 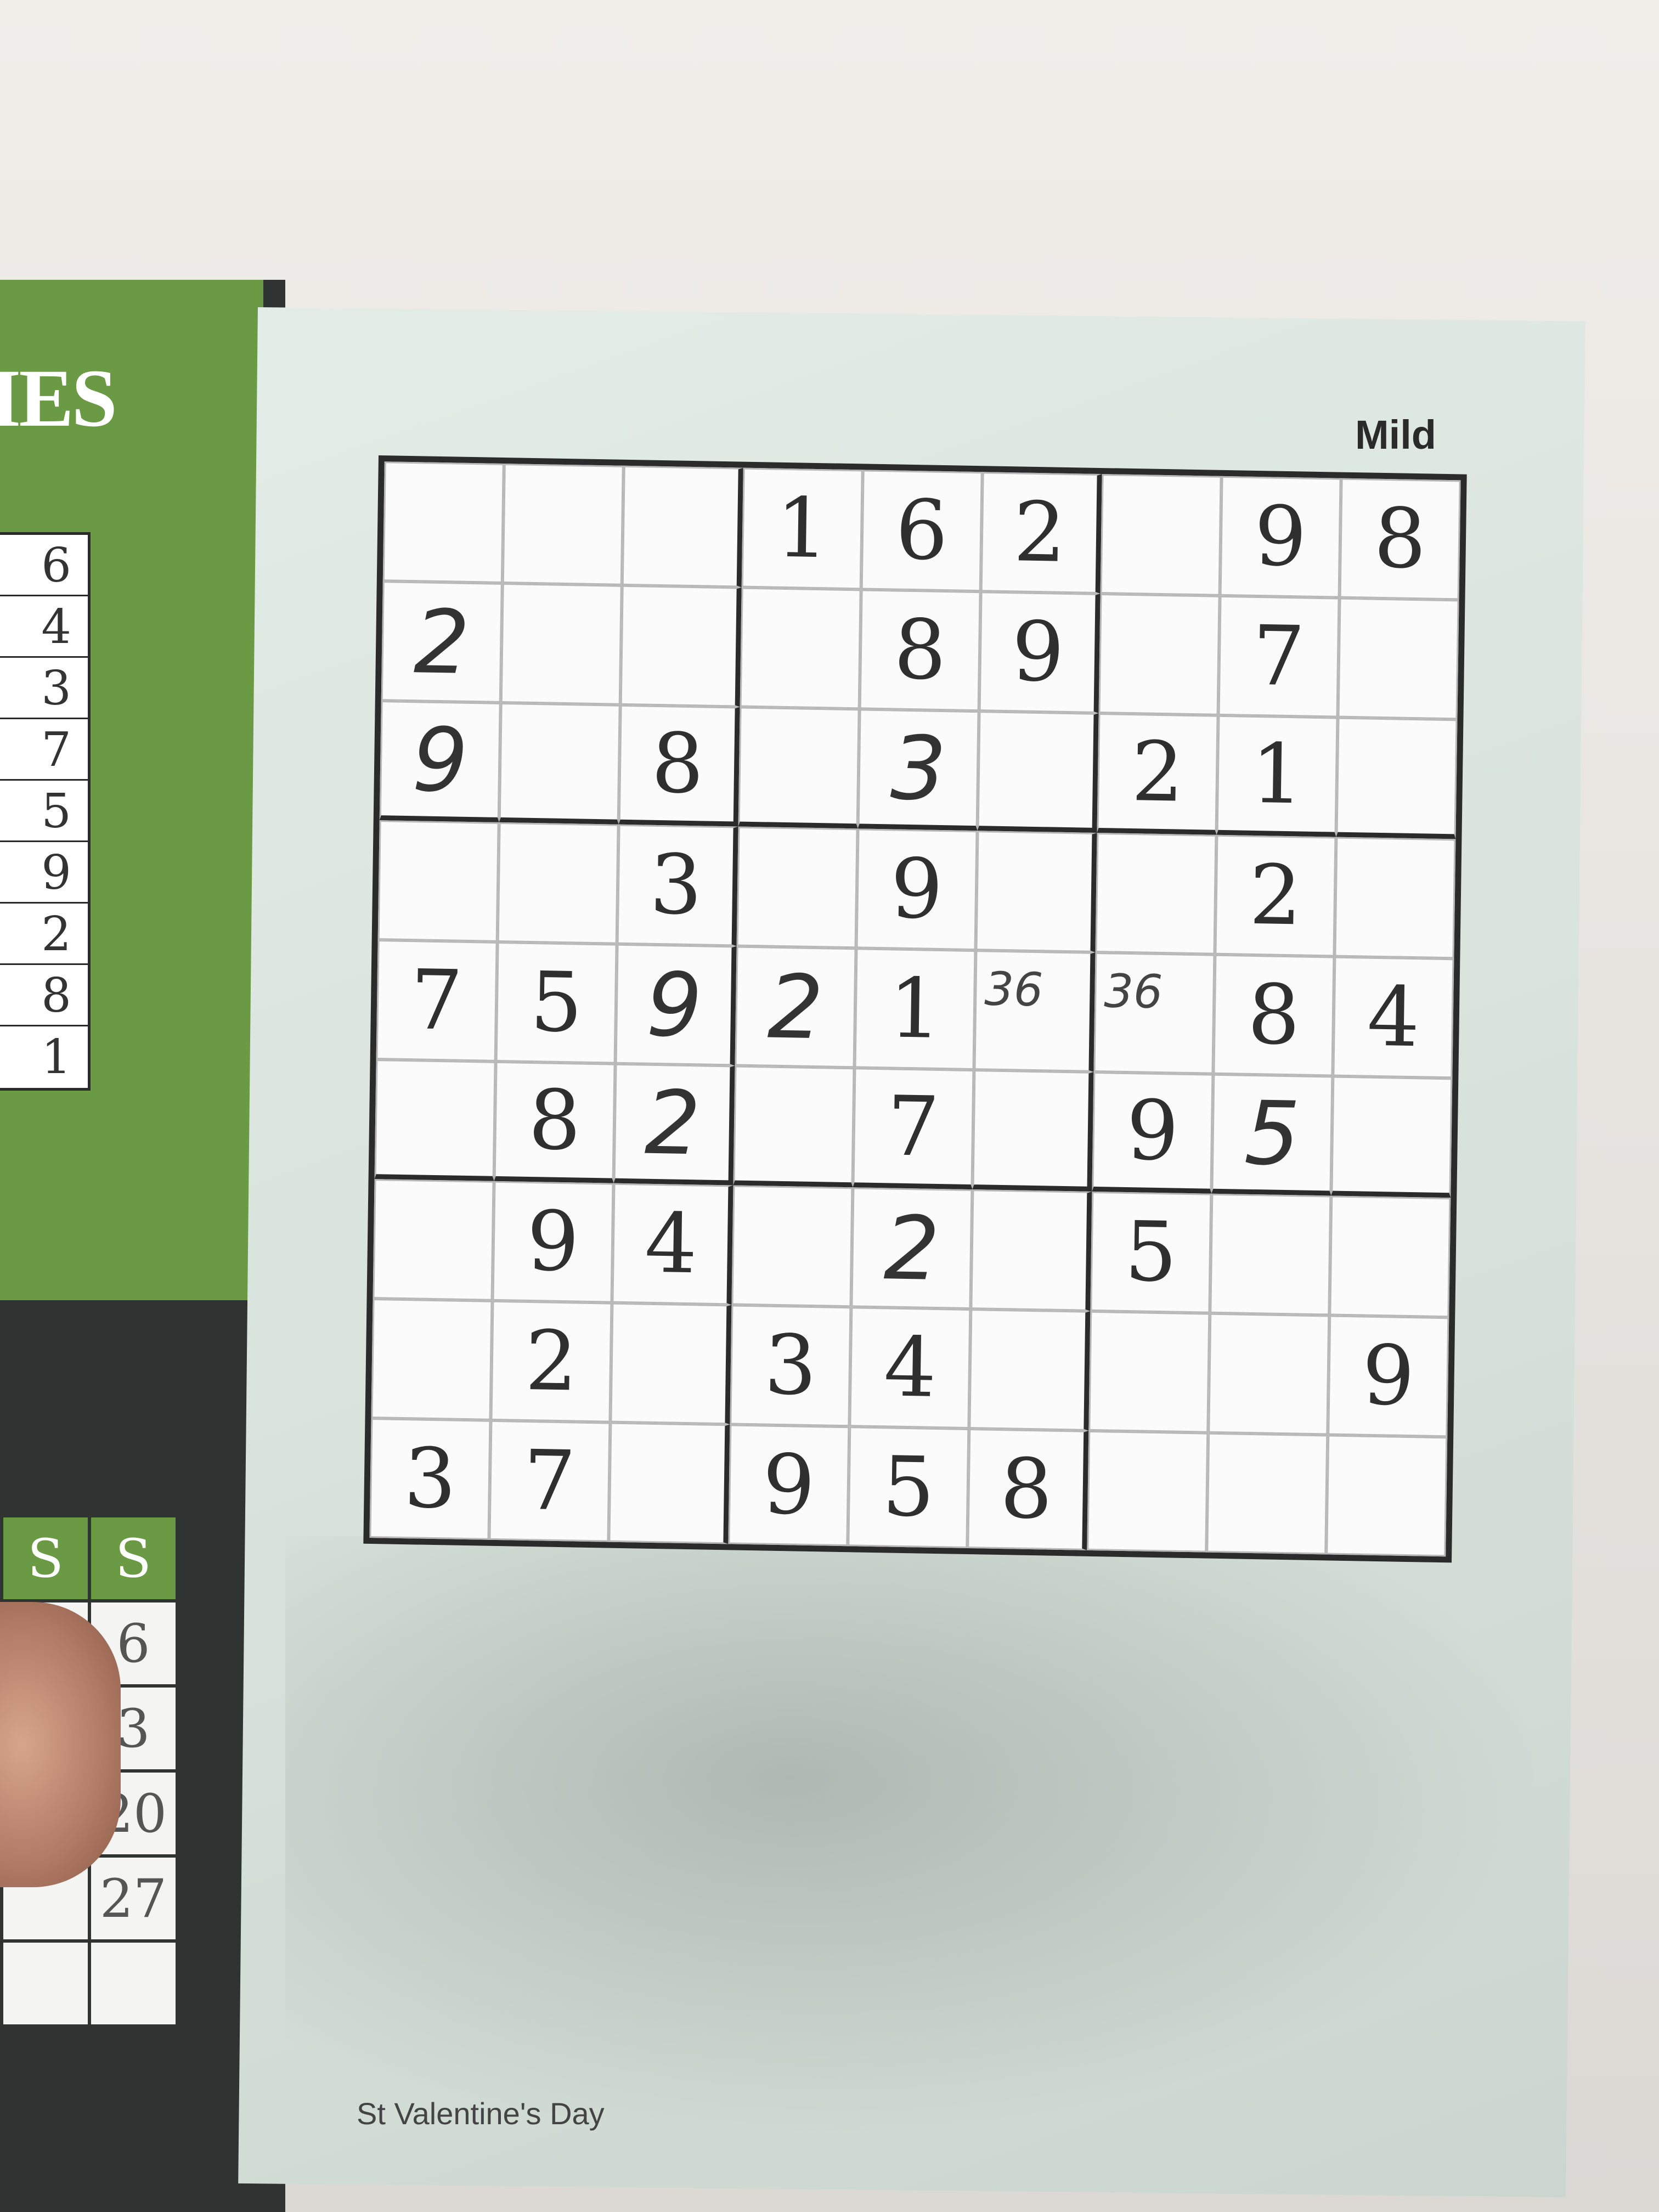 I want to click on difficulty-label: Mild, so click(x=1396, y=435).